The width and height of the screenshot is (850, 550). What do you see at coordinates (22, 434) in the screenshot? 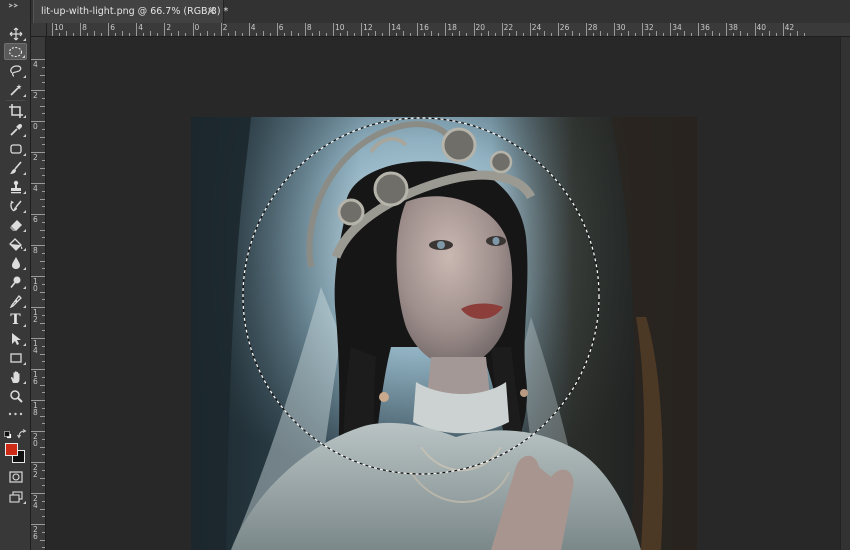
I see `swap-colors-icon` at bounding box center [22, 434].